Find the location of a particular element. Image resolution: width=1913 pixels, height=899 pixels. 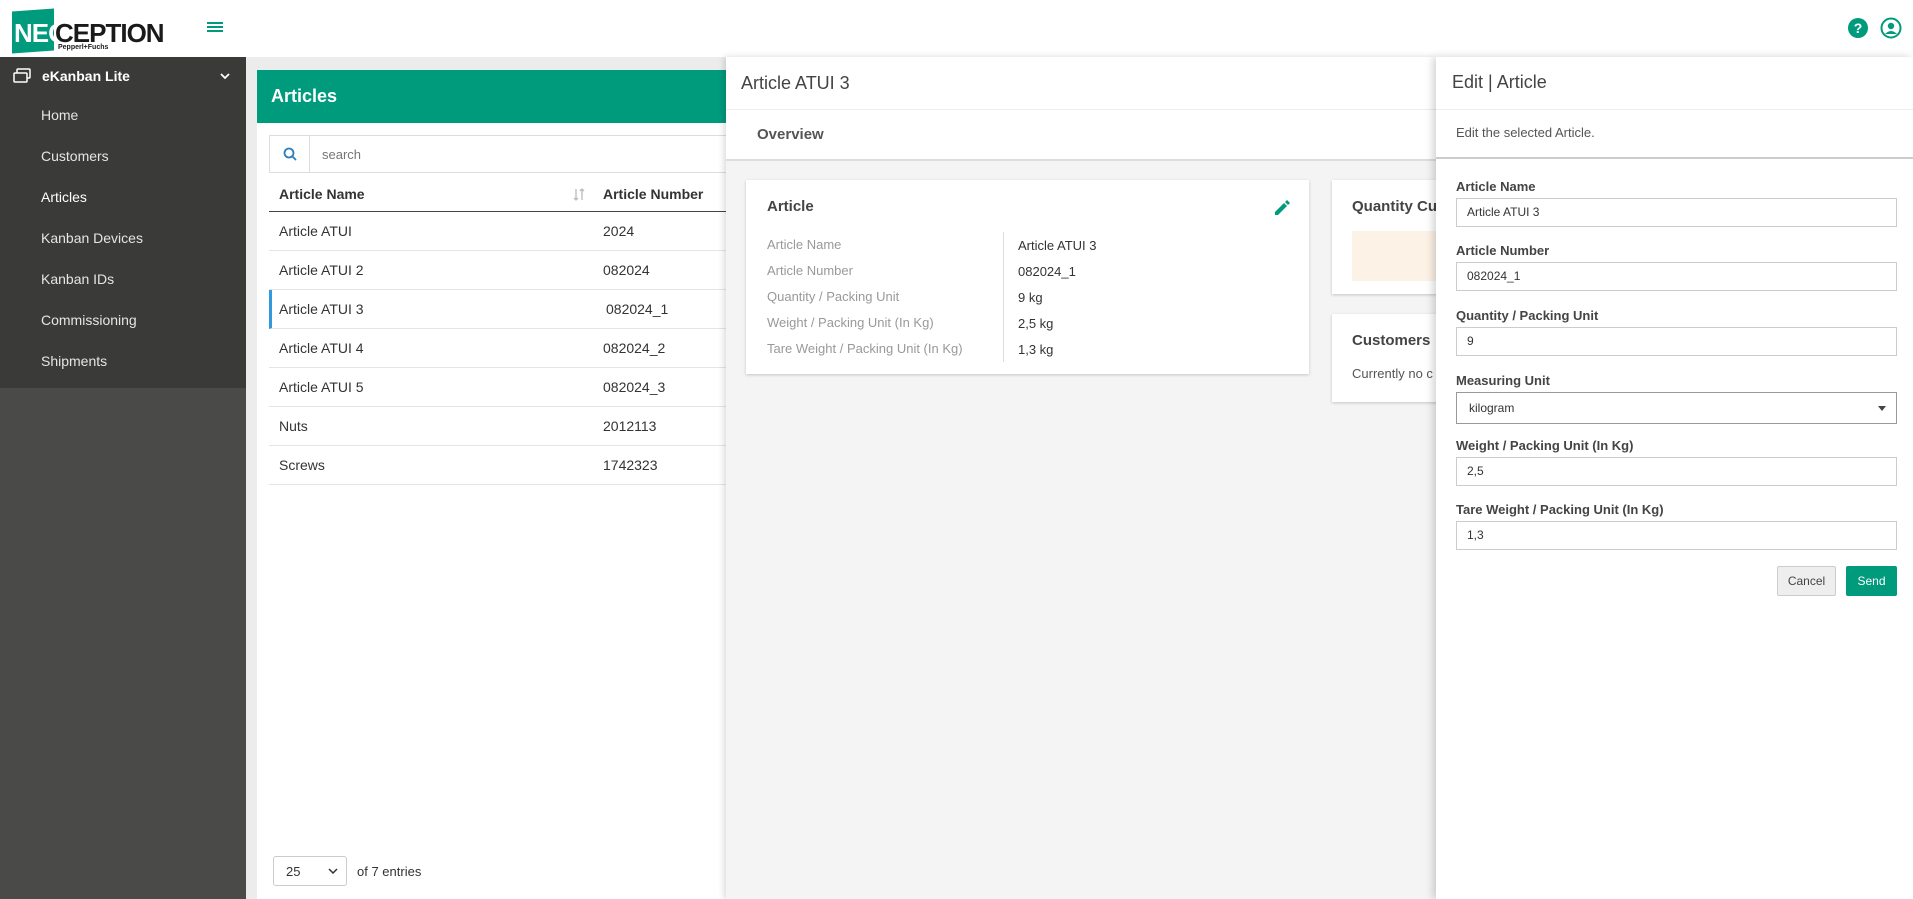

field-key: Article Number is located at coordinates (885, 271).